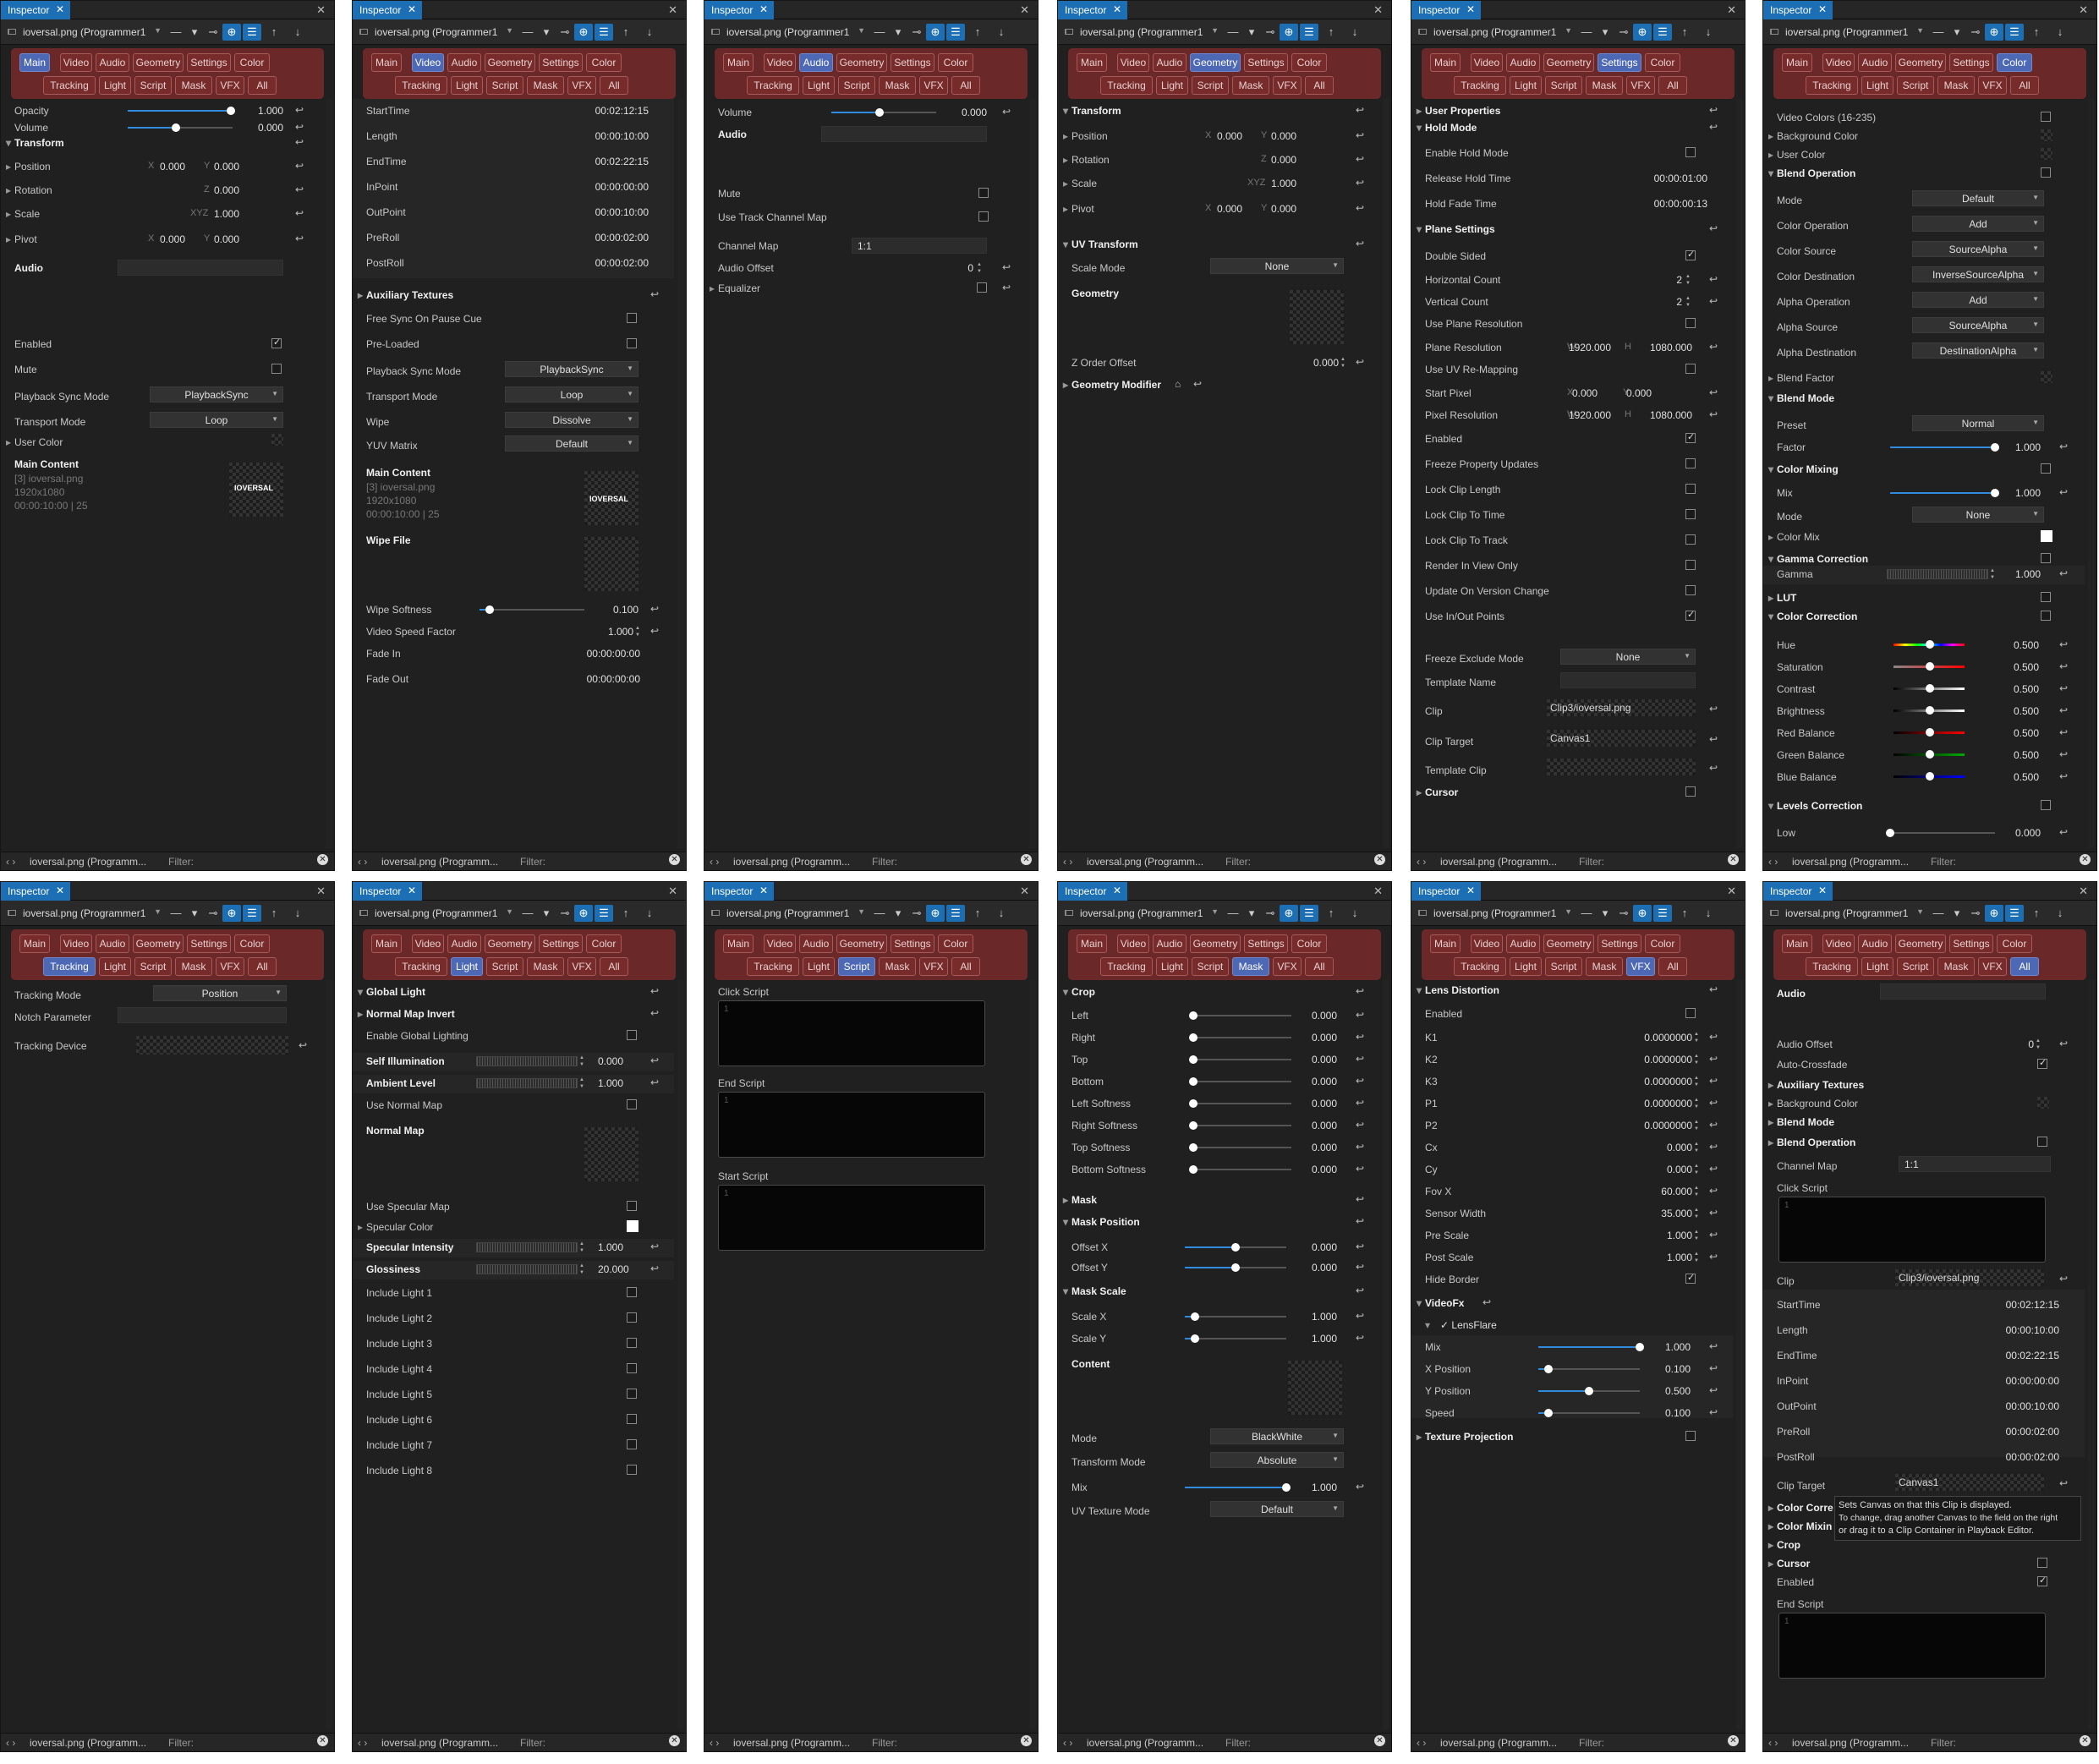  I want to click on prop-value: 00:02:12:15, so click(2017, 1305).